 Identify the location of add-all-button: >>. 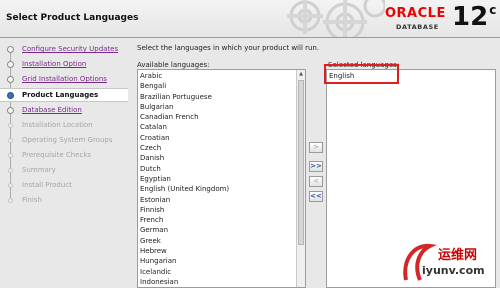
(316, 166).